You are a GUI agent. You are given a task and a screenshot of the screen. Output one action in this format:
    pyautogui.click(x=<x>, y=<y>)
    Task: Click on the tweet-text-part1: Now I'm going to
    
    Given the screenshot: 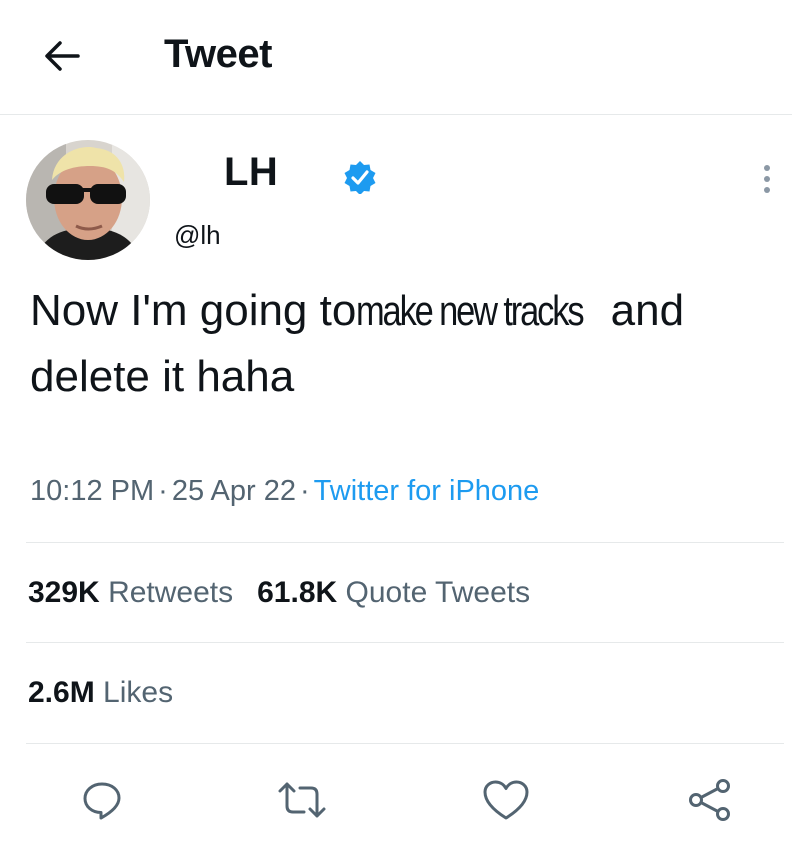 What is the action you would take?
    pyautogui.click(x=193, y=310)
    